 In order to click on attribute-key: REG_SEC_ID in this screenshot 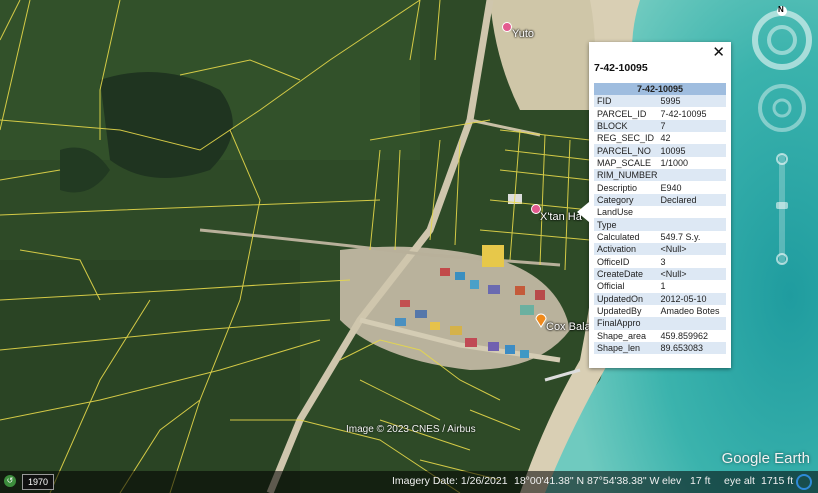, I will do `click(626, 138)`.